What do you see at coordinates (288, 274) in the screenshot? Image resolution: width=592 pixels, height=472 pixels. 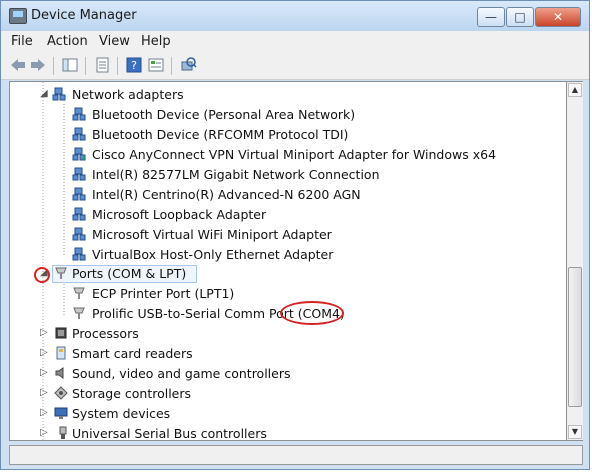 I see `tree-category-ports: ◢ Ports (COM & LPT)` at bounding box center [288, 274].